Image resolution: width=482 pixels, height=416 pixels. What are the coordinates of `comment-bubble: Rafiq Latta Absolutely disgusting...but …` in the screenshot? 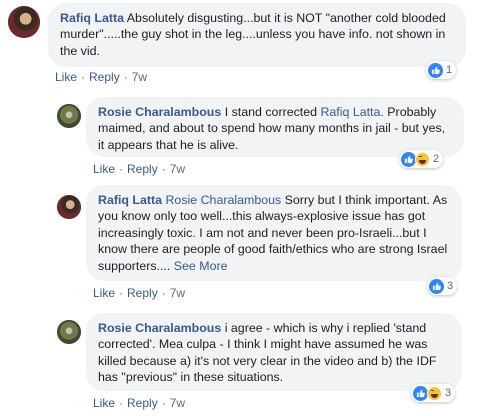 It's located at (257, 35).